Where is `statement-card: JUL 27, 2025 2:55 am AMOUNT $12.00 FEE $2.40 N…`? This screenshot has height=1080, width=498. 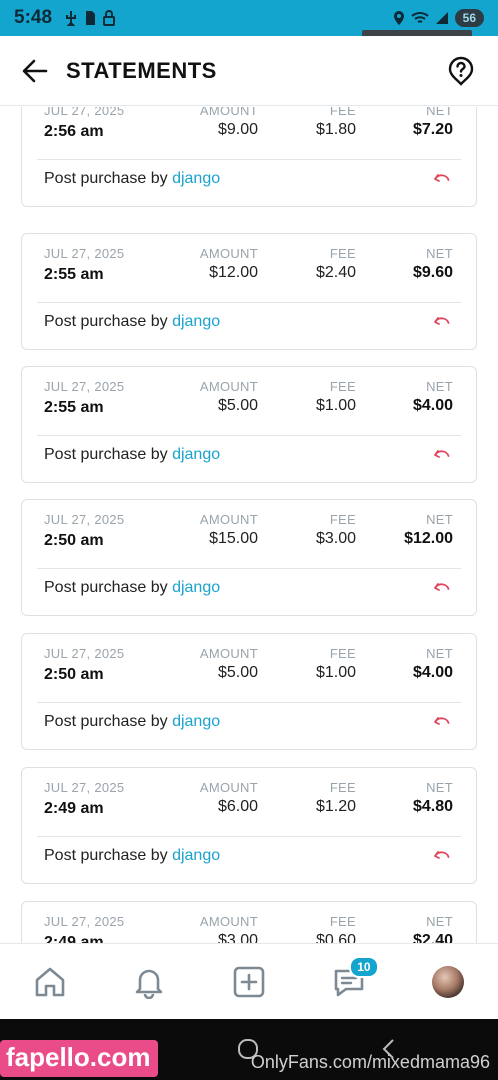 statement-card: JUL 27, 2025 2:55 am AMOUNT $12.00 FEE $2.40 N… is located at coordinates (249, 291).